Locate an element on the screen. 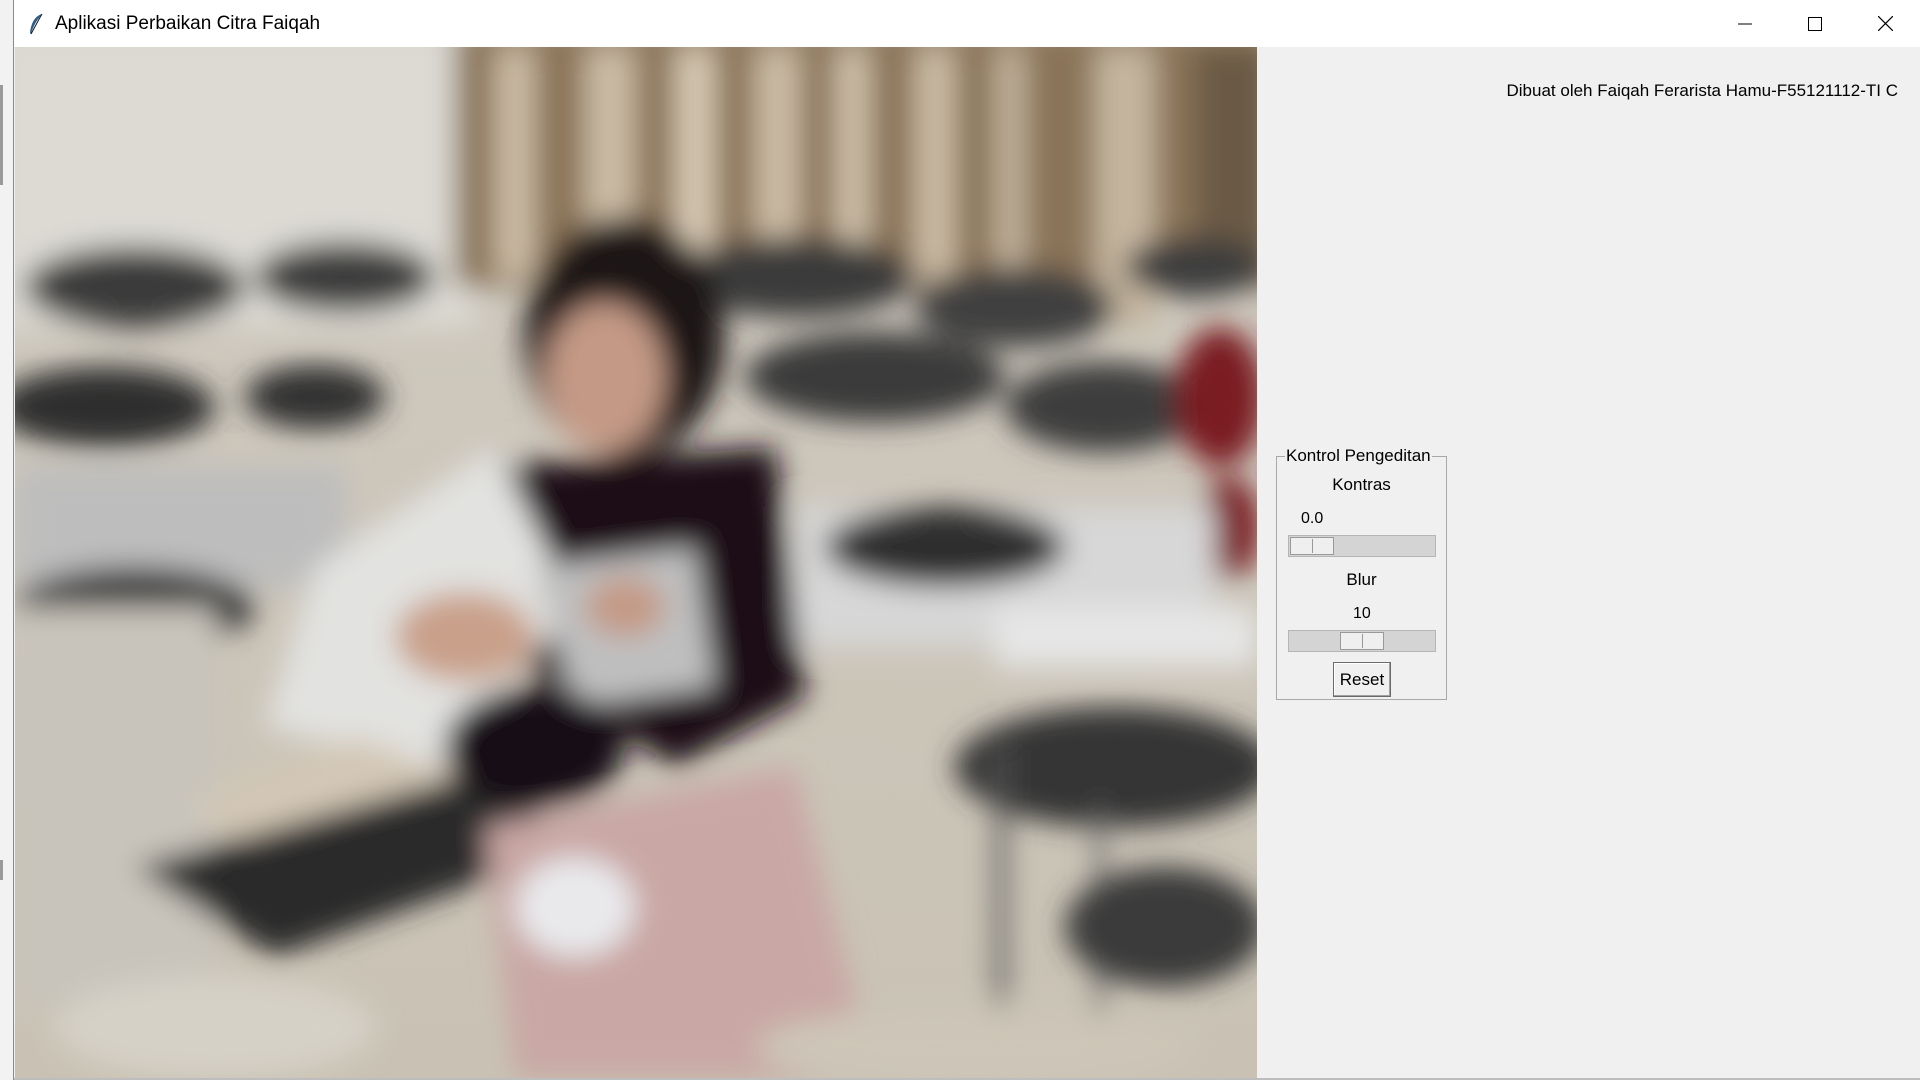 The height and width of the screenshot is (1080, 1920). minimize-icon is located at coordinates (1745, 23).